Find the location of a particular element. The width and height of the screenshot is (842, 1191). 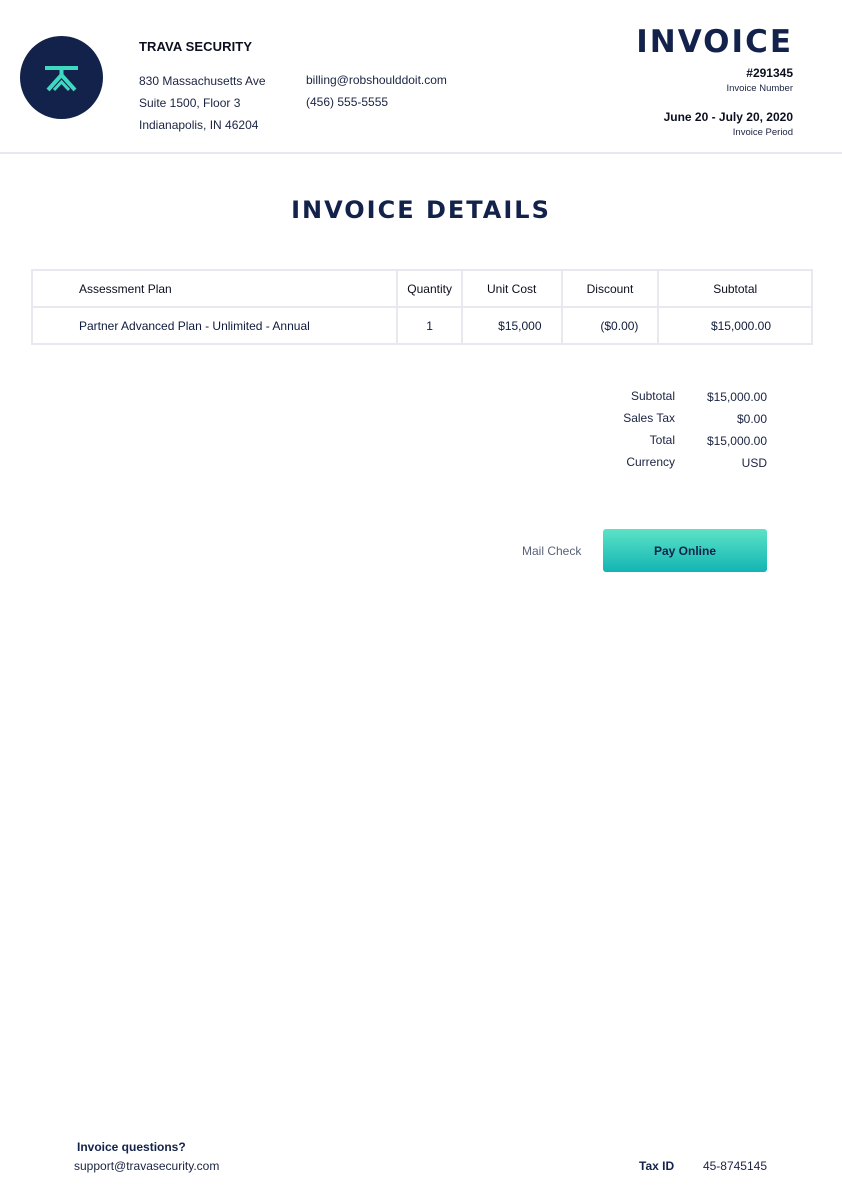

header-quantity: Quantity is located at coordinates (429, 288).